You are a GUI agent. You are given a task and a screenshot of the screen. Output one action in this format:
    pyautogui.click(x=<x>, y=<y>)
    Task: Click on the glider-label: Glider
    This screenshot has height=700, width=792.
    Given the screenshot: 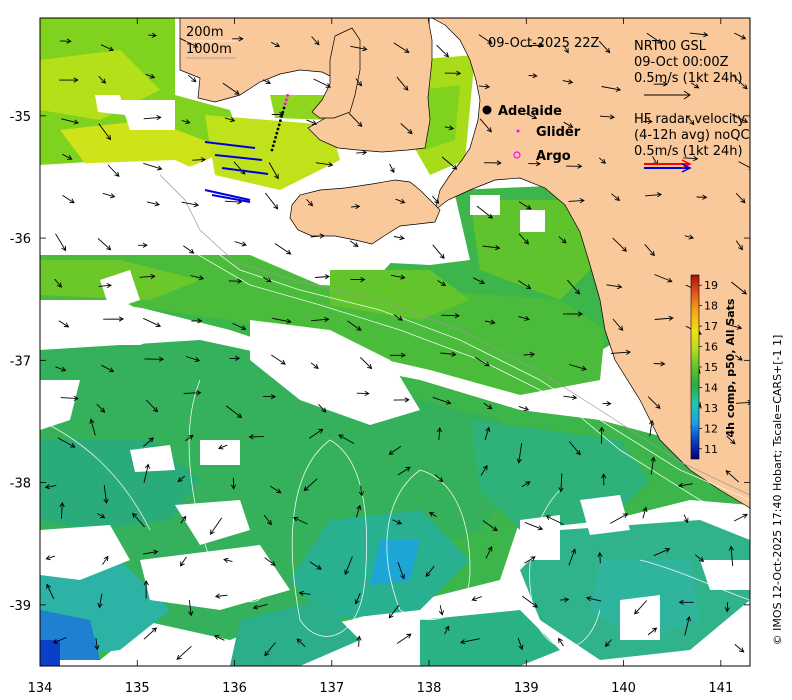 What is the action you would take?
    pyautogui.click(x=558, y=132)
    